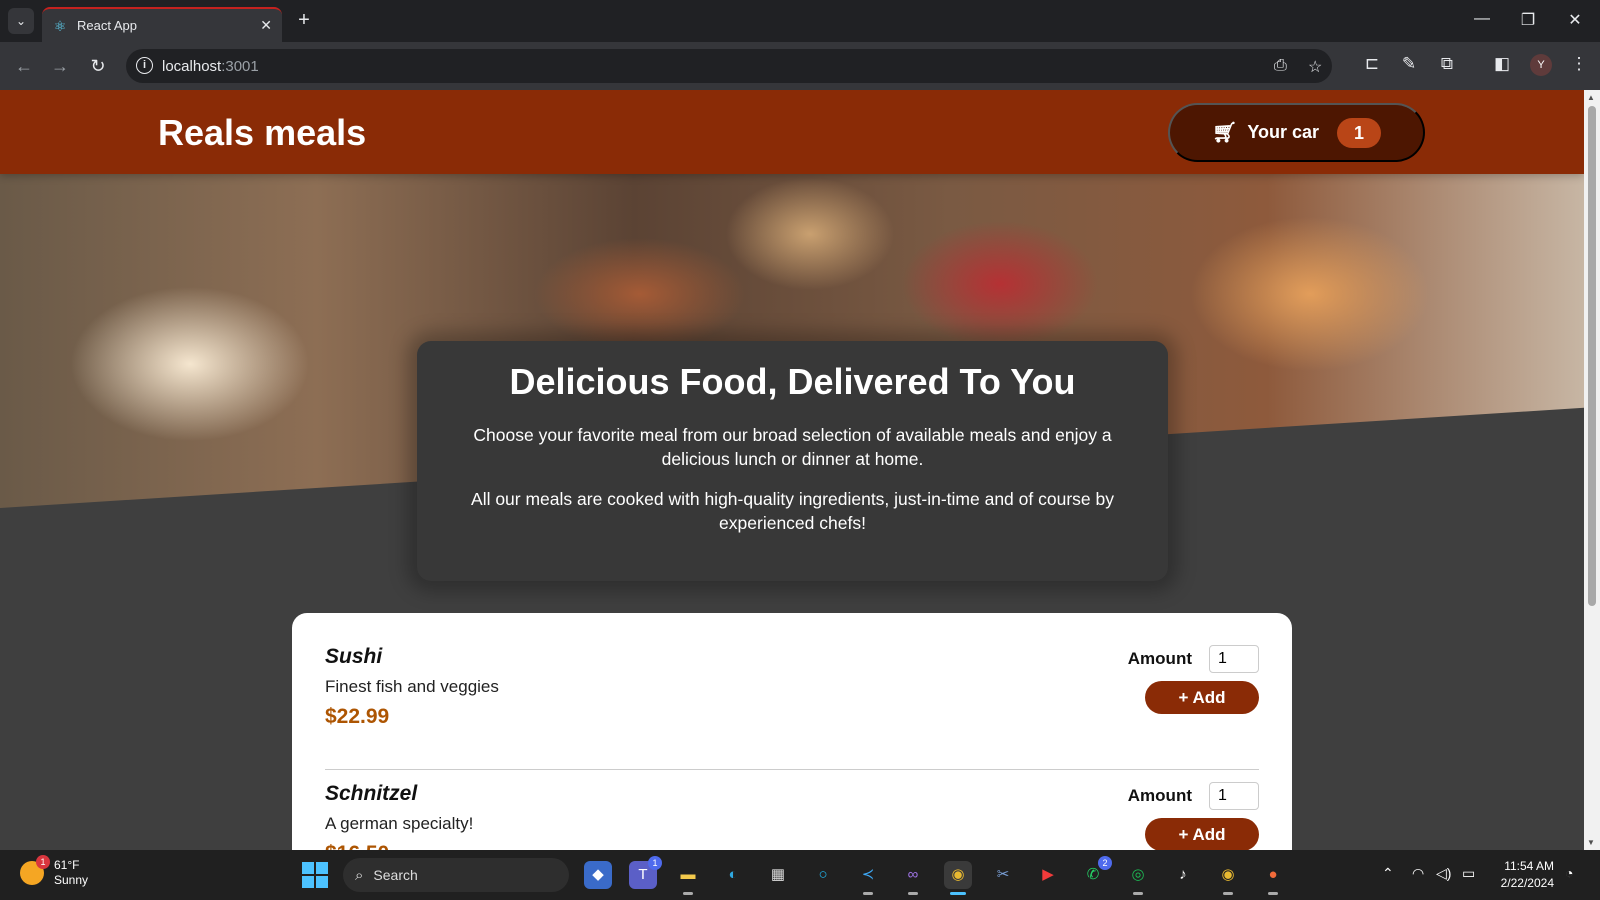  What do you see at coordinates (1105, 863) in the screenshot?
I see `whatsapp-badge: 2` at bounding box center [1105, 863].